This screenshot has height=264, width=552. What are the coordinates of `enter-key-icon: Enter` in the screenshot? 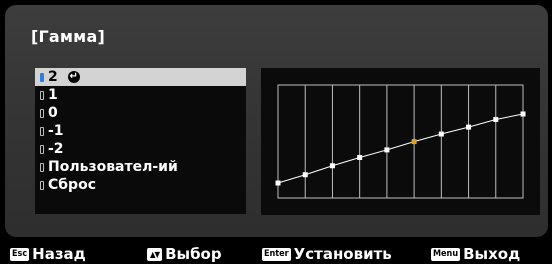 It's located at (276, 254).